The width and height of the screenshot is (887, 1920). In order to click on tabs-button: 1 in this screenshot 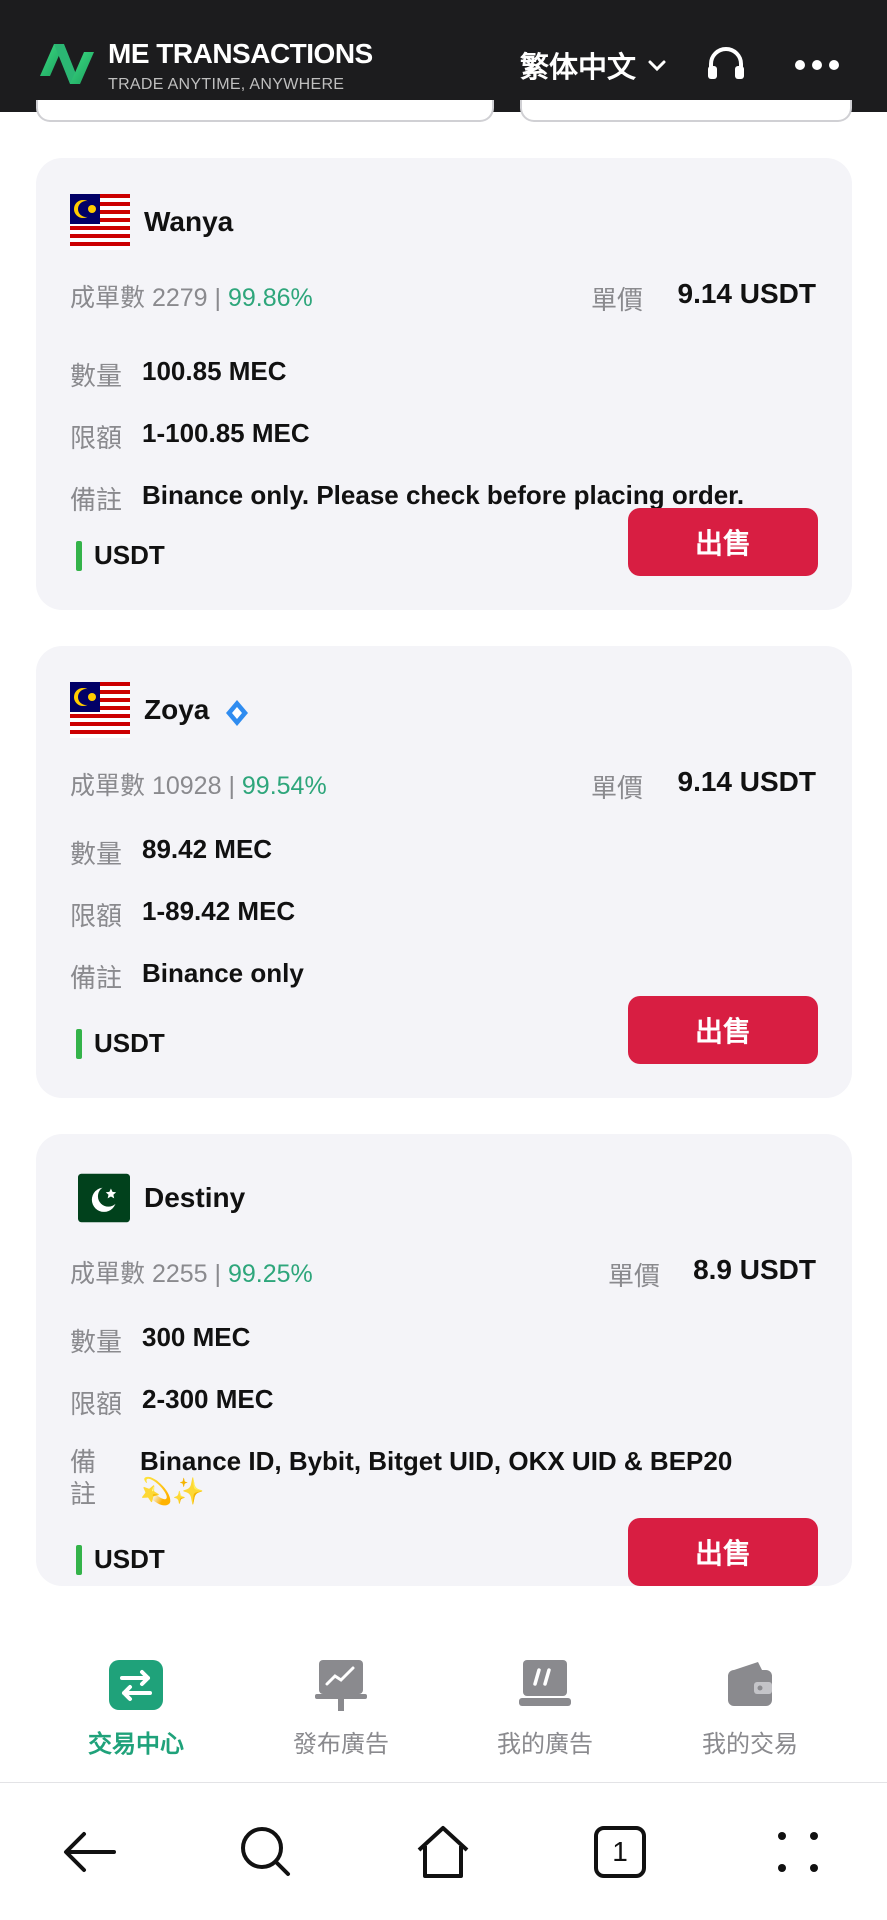, I will do `click(620, 1852)`.